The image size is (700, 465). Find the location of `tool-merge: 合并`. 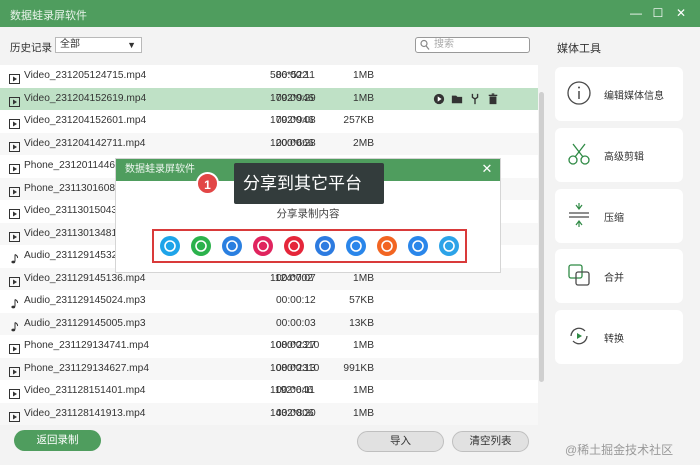

tool-merge: 合并 is located at coordinates (619, 276).